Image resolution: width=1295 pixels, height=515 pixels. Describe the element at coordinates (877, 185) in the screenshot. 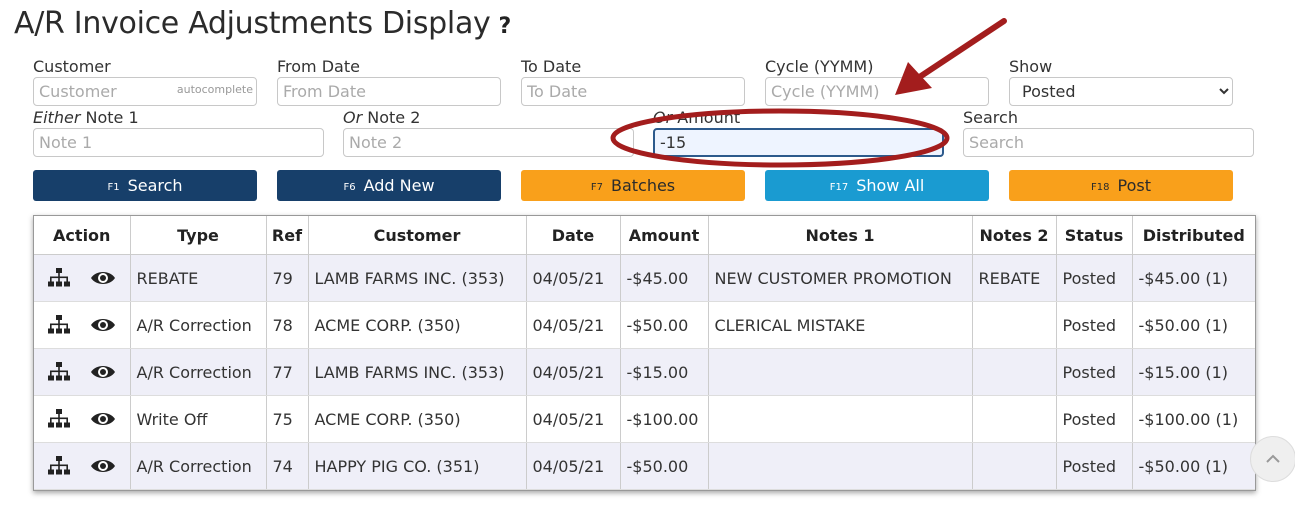

I see `show-all-button: F17 Show All` at that location.